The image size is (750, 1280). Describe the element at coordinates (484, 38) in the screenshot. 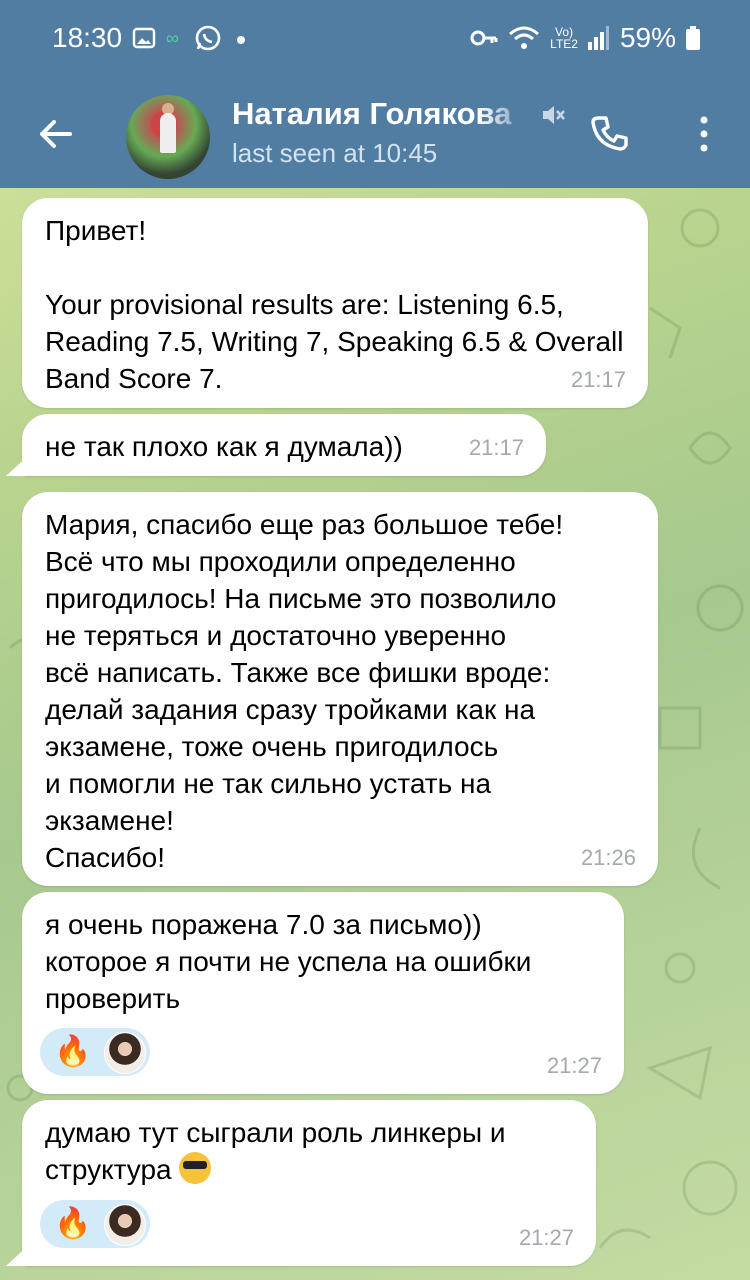

I see `key-icon` at that location.